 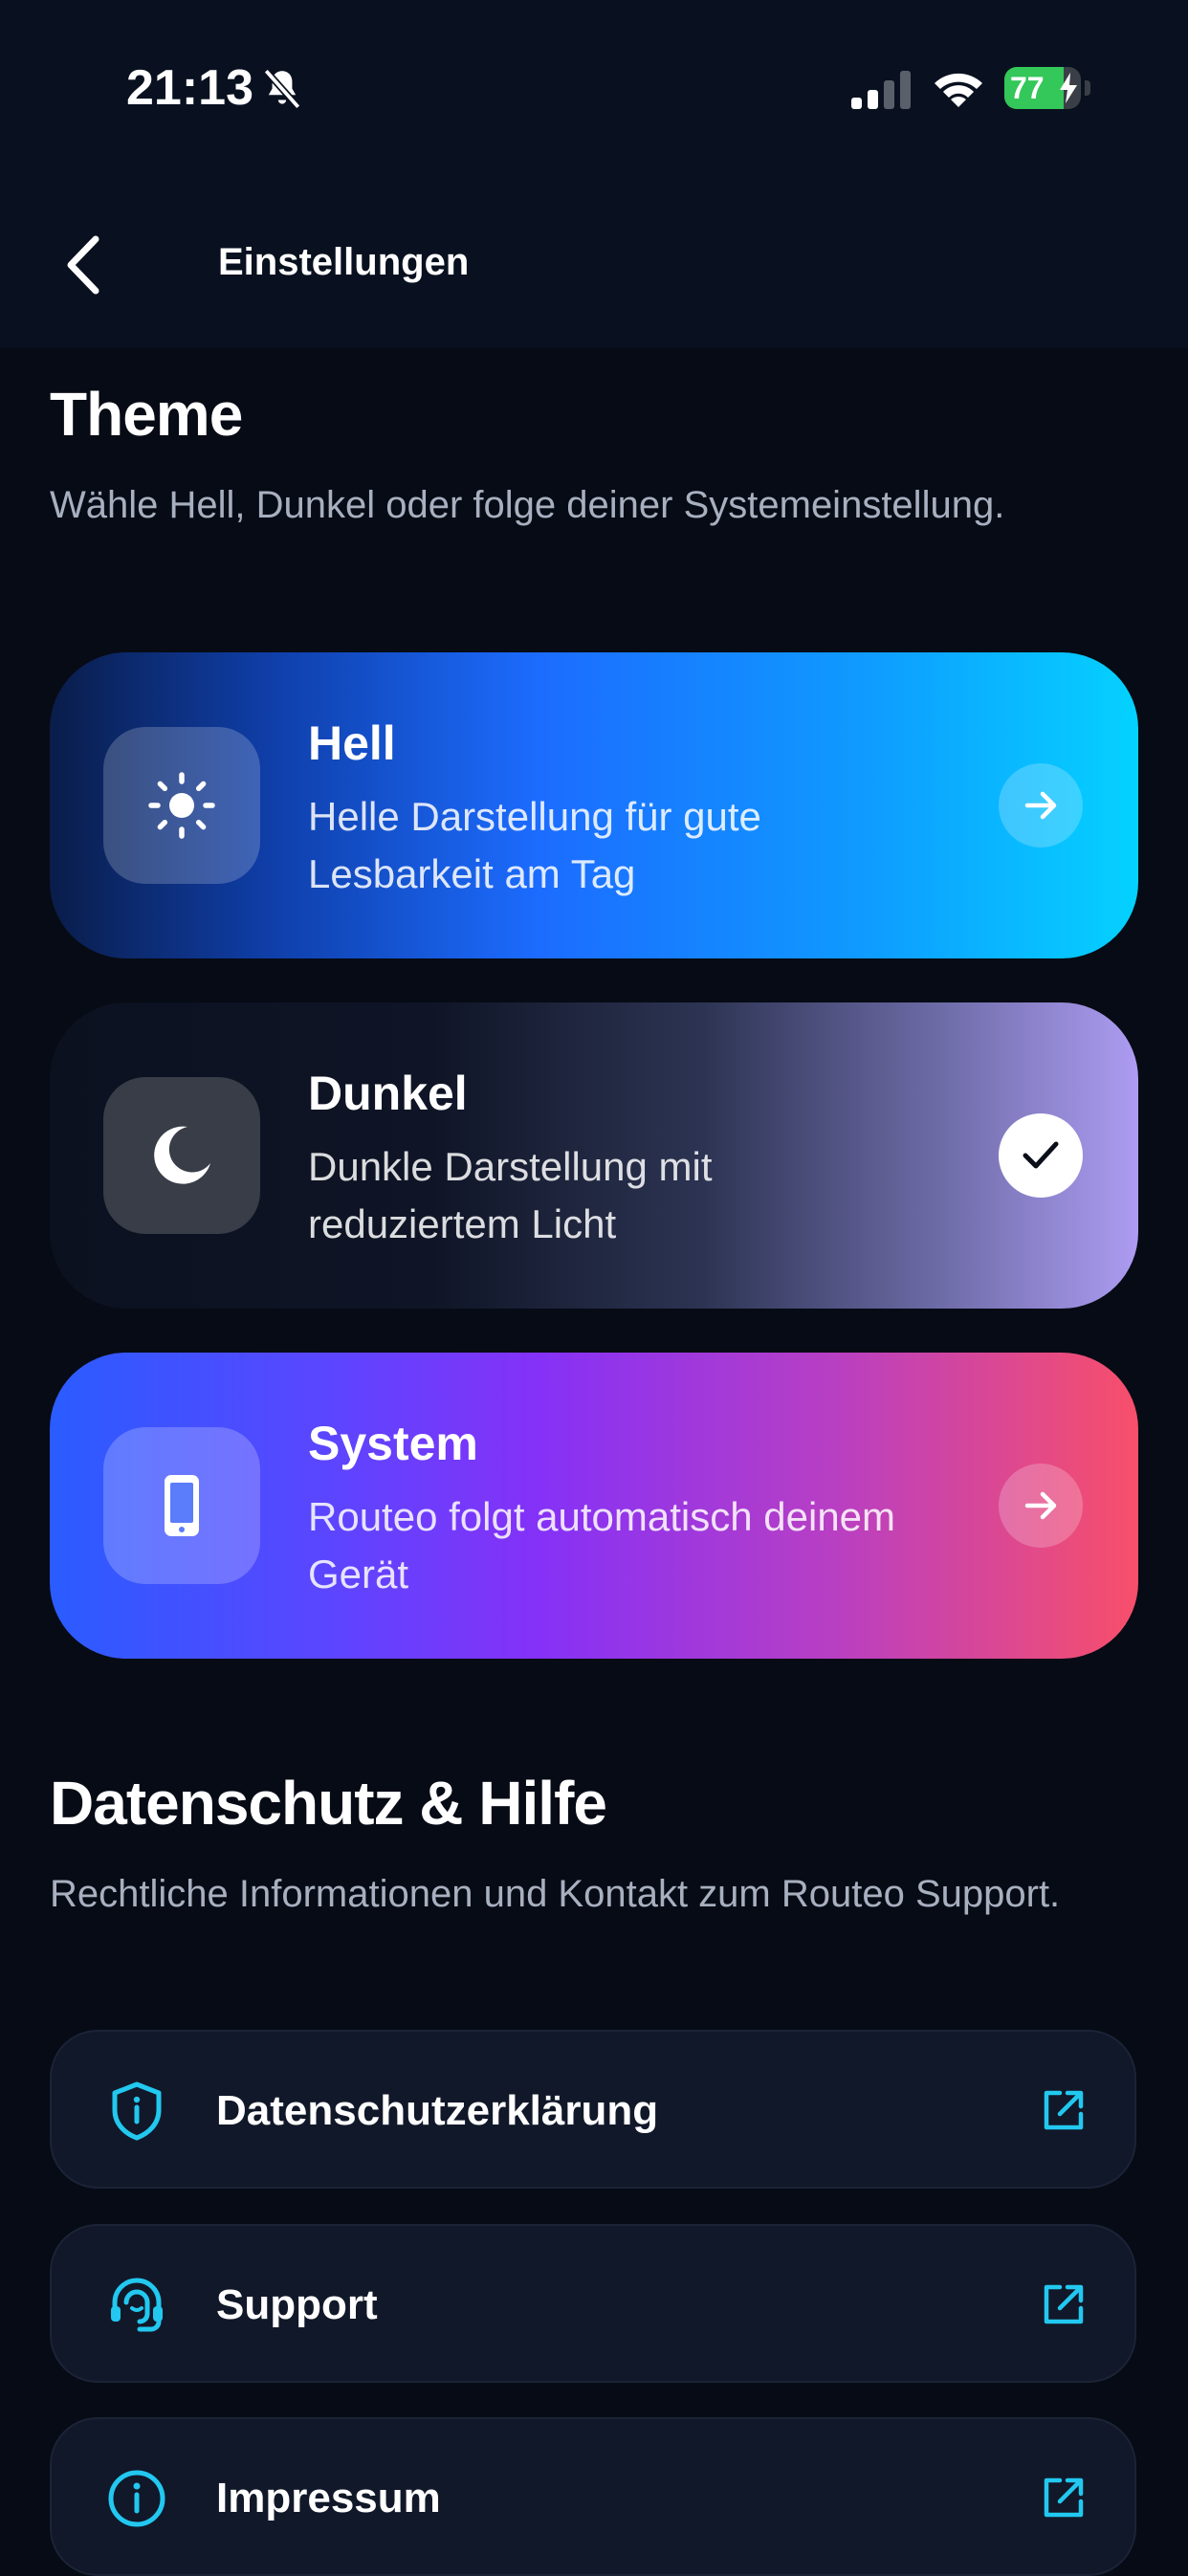 What do you see at coordinates (352, 743) in the screenshot?
I see `theme-option-title: Hell` at bounding box center [352, 743].